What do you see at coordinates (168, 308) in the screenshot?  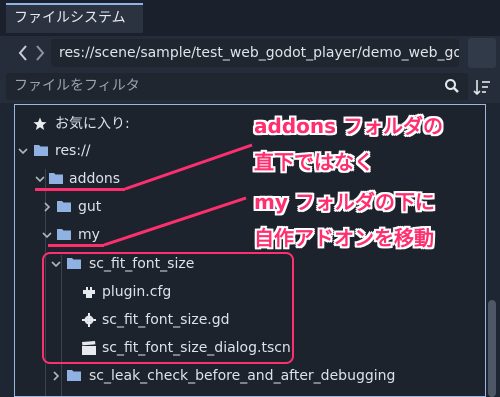 I see `highlight-box` at bounding box center [168, 308].